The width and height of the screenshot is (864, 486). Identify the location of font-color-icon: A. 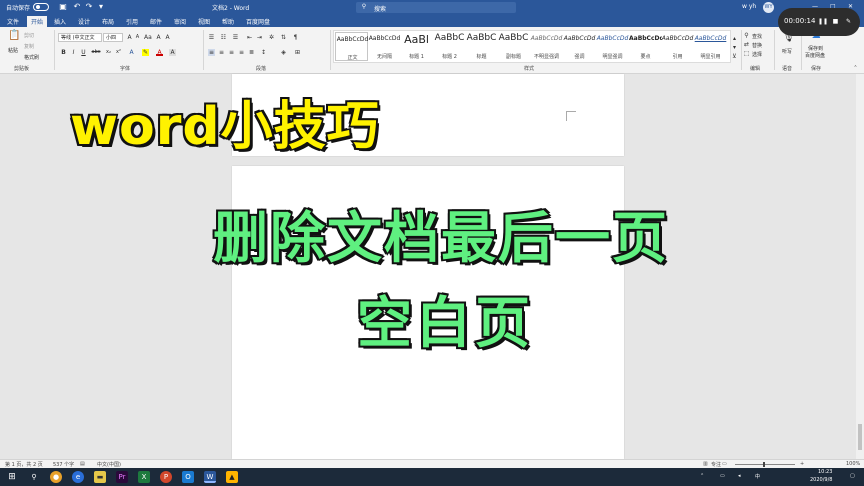
(159, 52).